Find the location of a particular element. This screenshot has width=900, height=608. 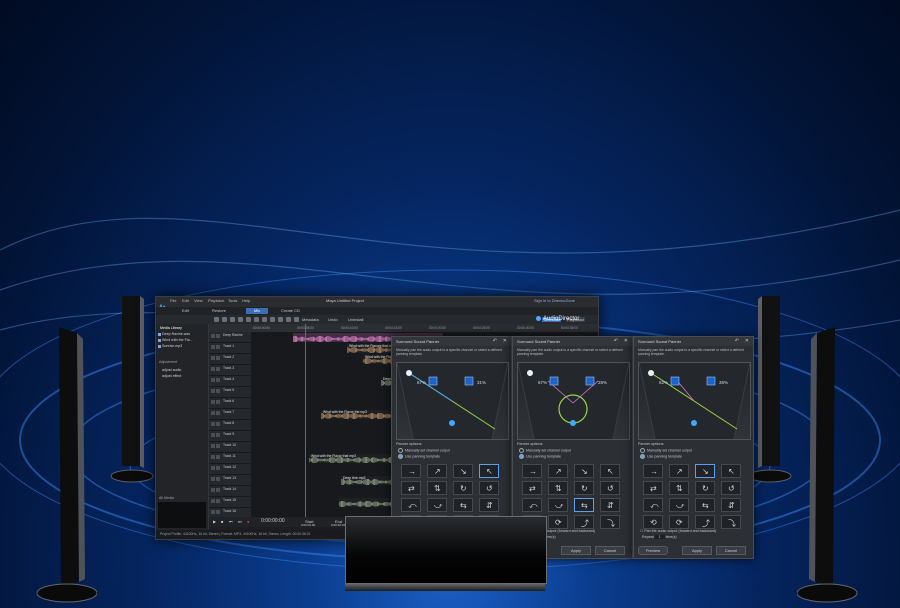

close-icon: ✕ is located at coordinates (747, 341).